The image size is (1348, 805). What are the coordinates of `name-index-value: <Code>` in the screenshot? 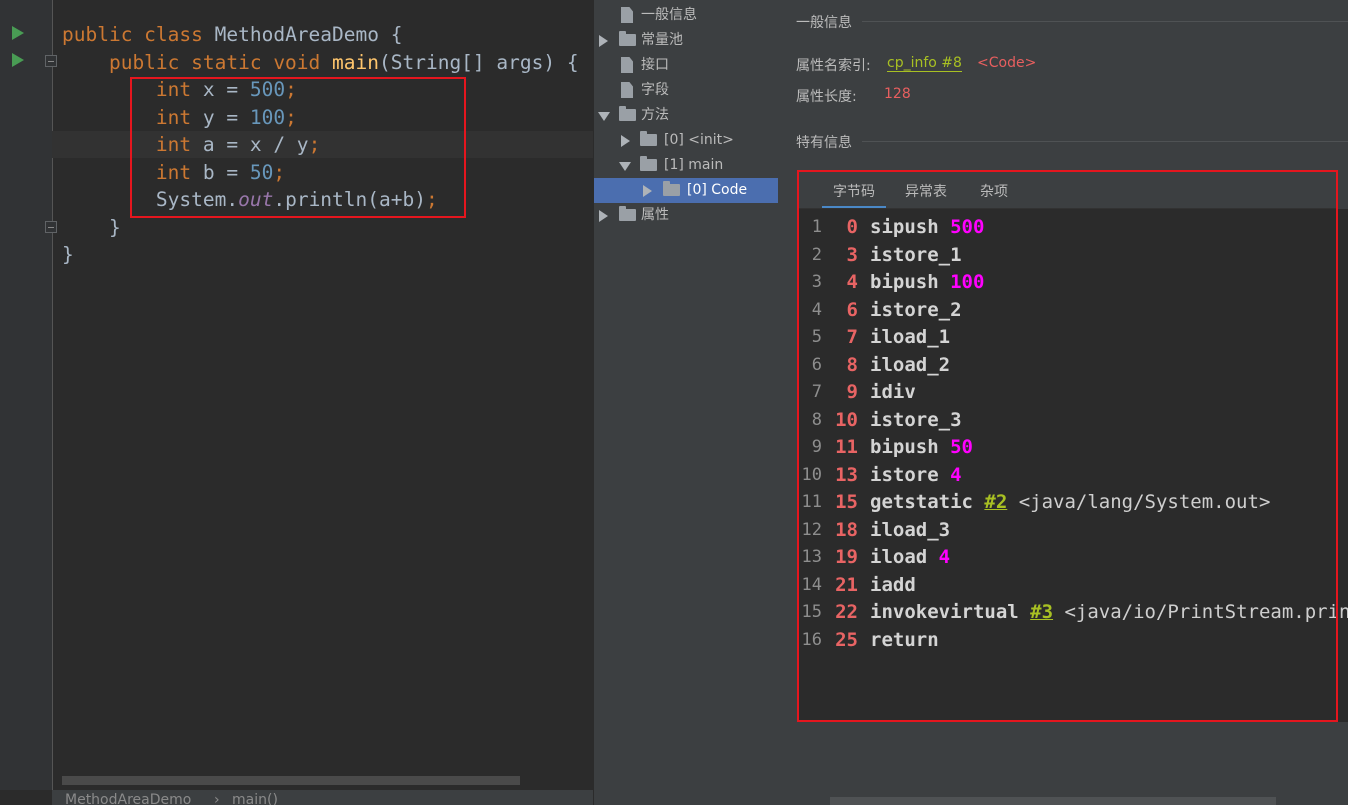 It's located at (1007, 63).